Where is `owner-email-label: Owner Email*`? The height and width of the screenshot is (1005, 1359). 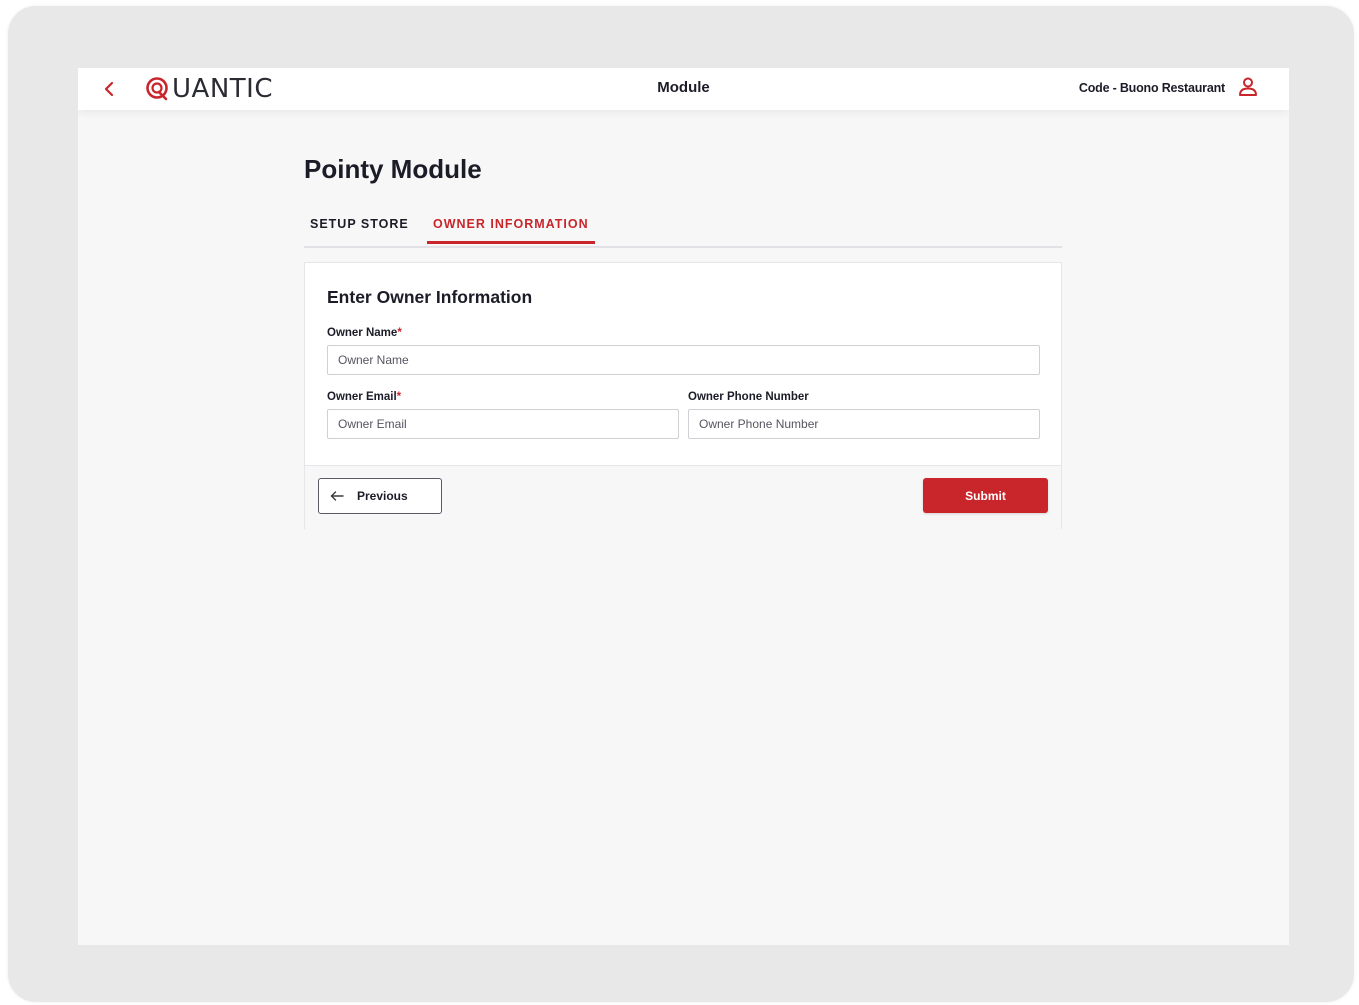 owner-email-label: Owner Email* is located at coordinates (364, 397).